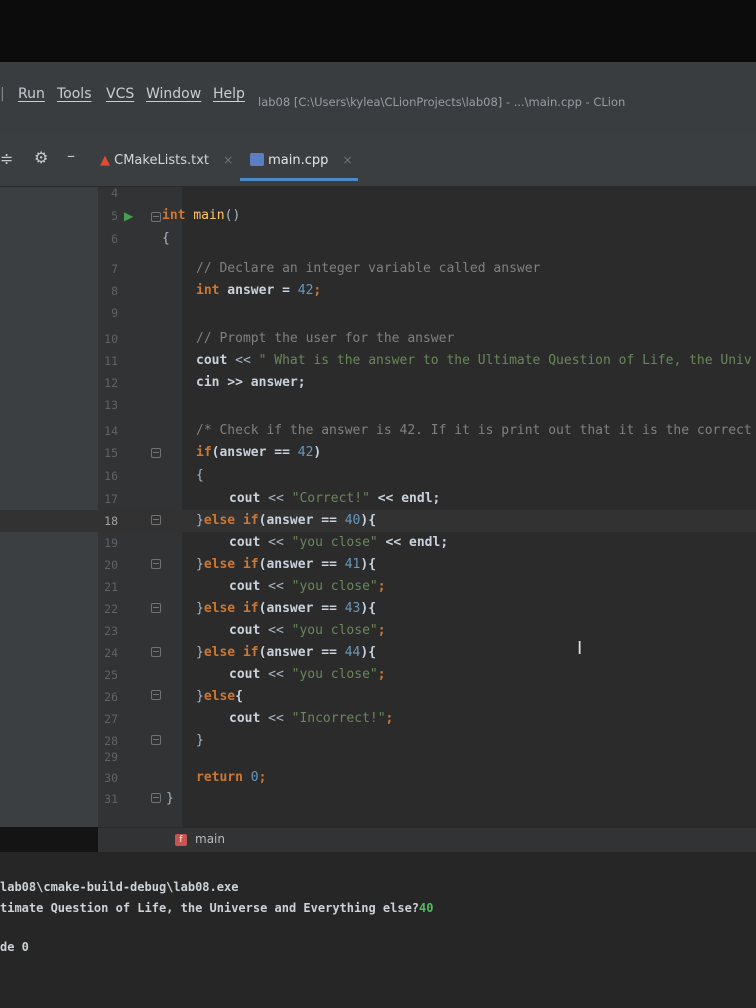 The image size is (756, 1008). Describe the element at coordinates (114, 269) in the screenshot. I see `line-number: 7` at that location.